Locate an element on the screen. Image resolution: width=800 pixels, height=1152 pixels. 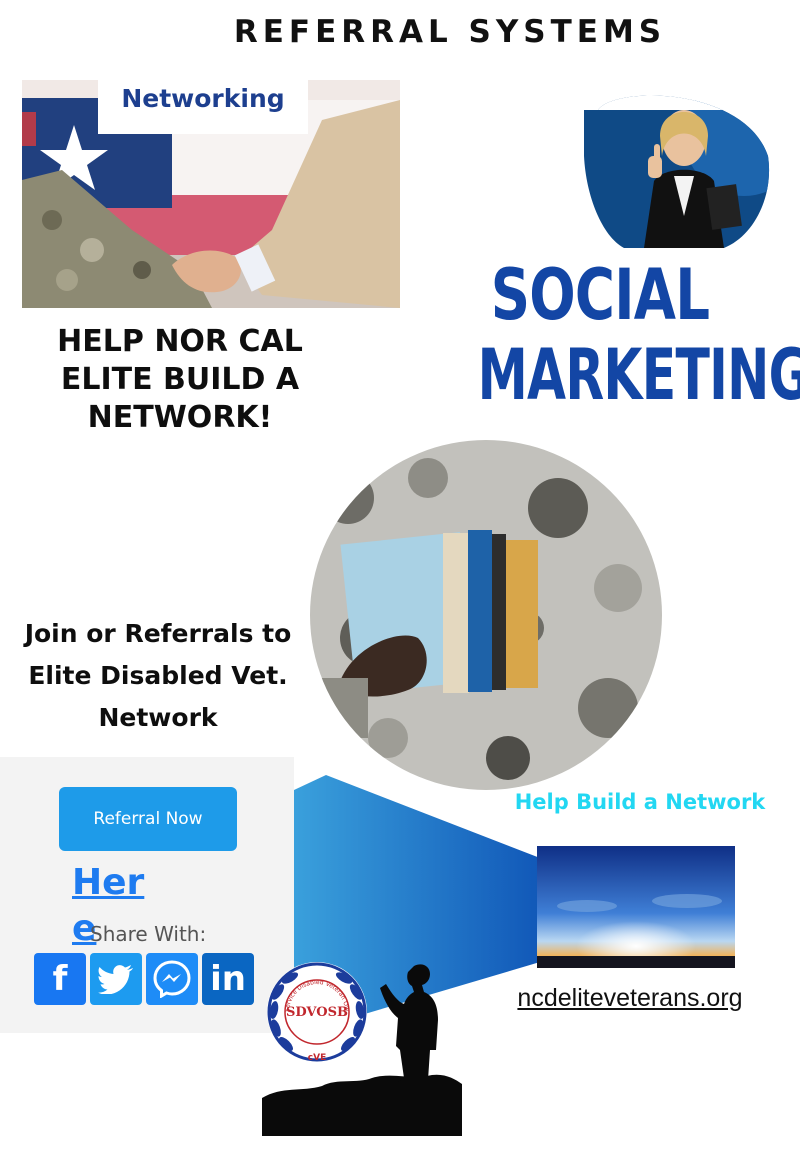
share-with-label: Share With: is located at coordinates (148, 934).